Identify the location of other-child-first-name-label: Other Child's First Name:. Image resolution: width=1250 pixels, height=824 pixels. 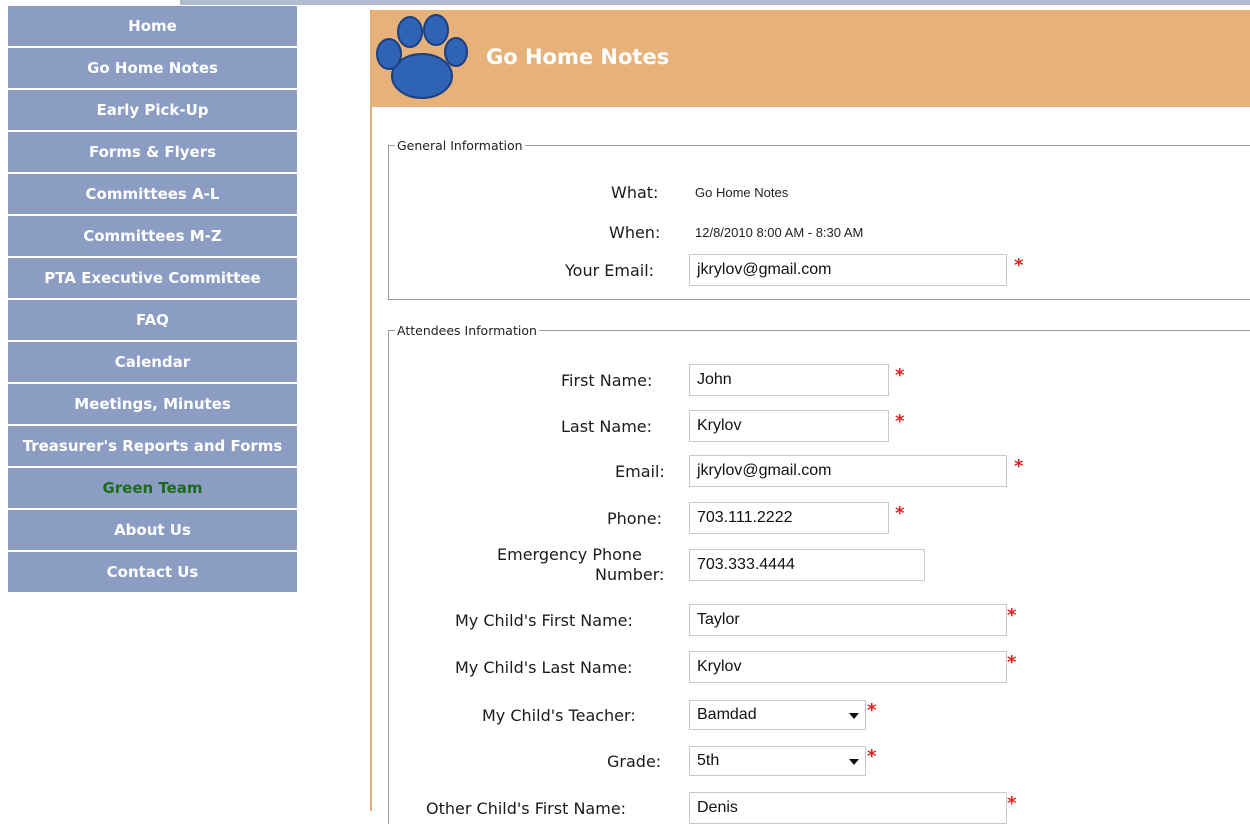
(526, 808).